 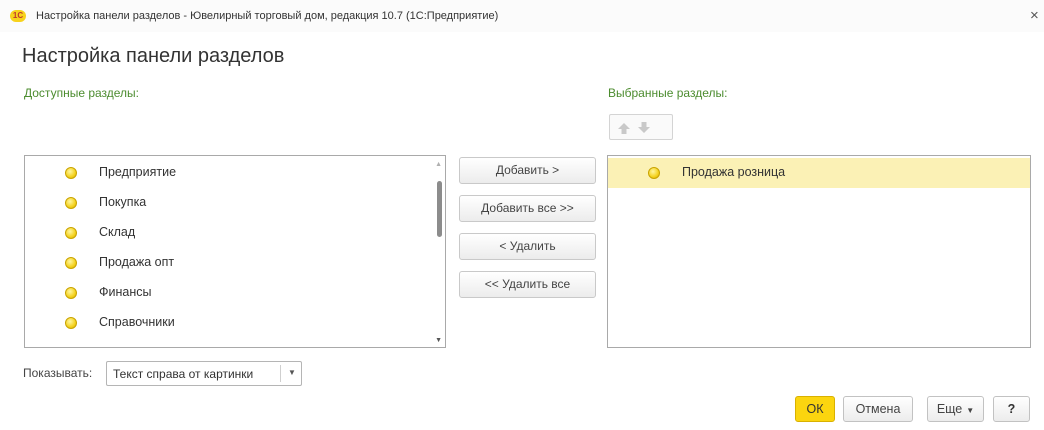 I want to click on close-icon: ×, so click(x=1034, y=15).